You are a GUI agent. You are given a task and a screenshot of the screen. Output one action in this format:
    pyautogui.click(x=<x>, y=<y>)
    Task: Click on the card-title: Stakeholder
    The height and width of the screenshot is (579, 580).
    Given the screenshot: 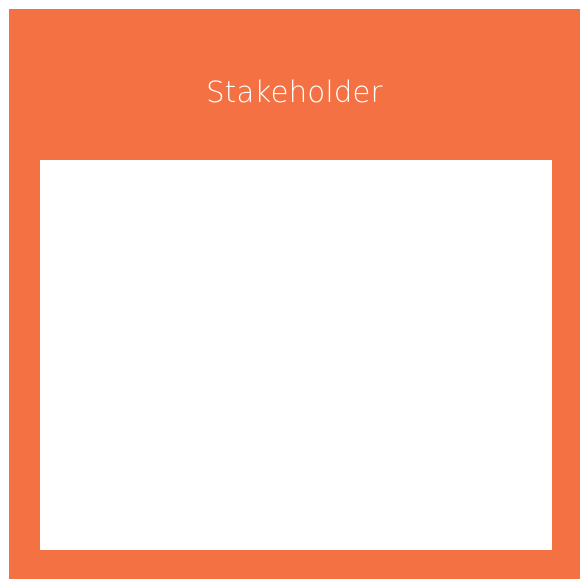 What is the action you would take?
    pyautogui.click(x=294, y=92)
    